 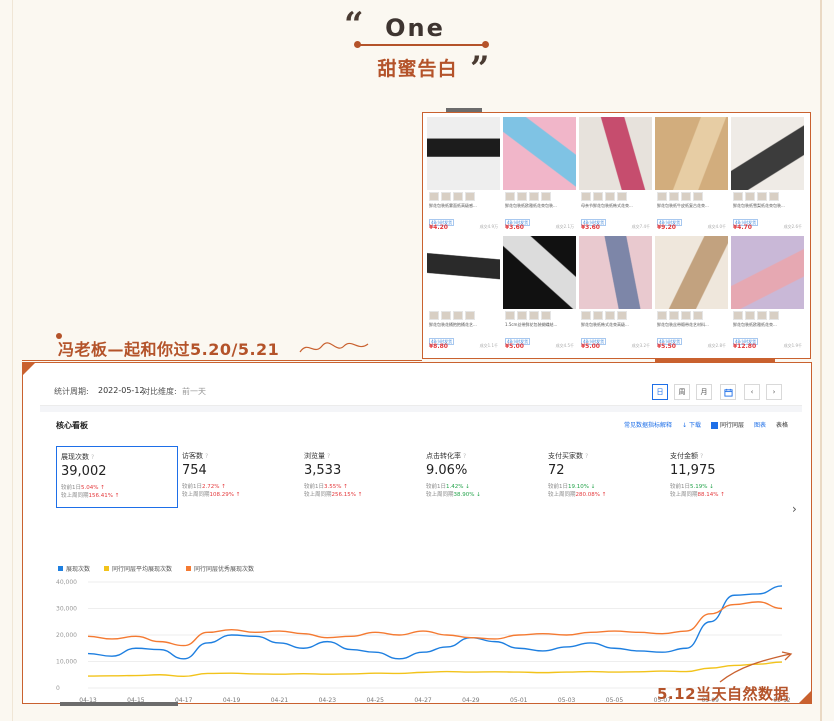 What do you see at coordinates (716, 345) in the screenshot?
I see `product-sold: 成交2.8千` at bounding box center [716, 345].